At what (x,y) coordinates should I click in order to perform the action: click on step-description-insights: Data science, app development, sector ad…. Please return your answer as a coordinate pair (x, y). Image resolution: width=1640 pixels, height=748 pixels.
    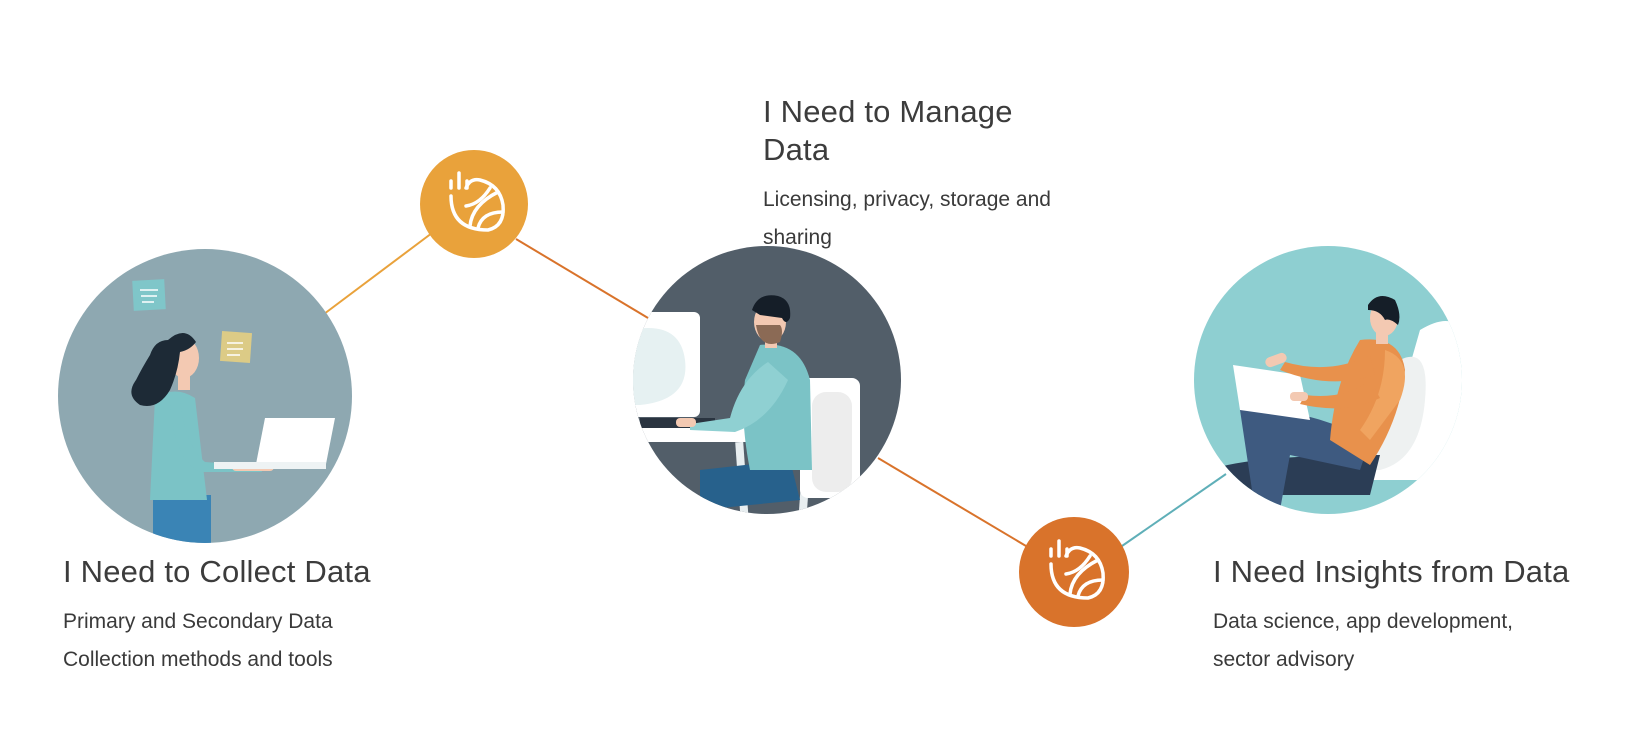
    Looking at the image, I should click on (1413, 641).